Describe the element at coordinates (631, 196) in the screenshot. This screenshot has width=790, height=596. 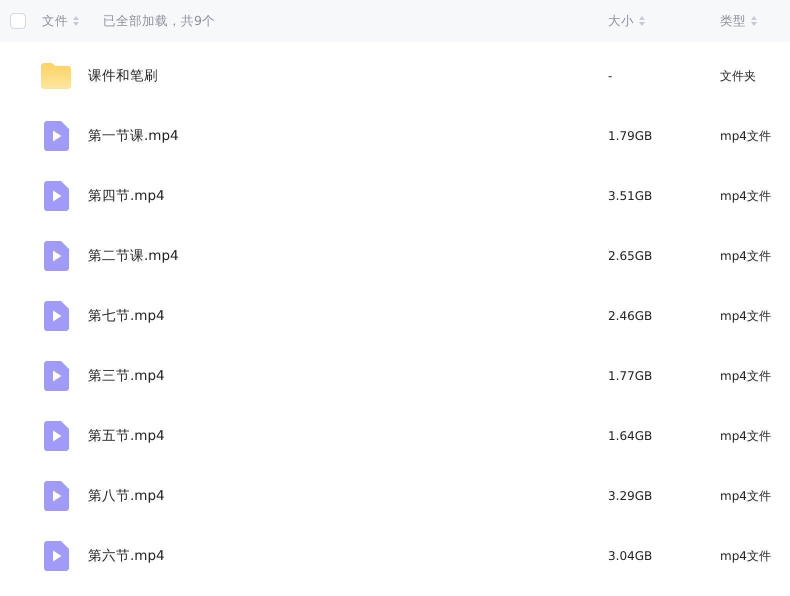
I see `file-size: 3.51GB` at that location.